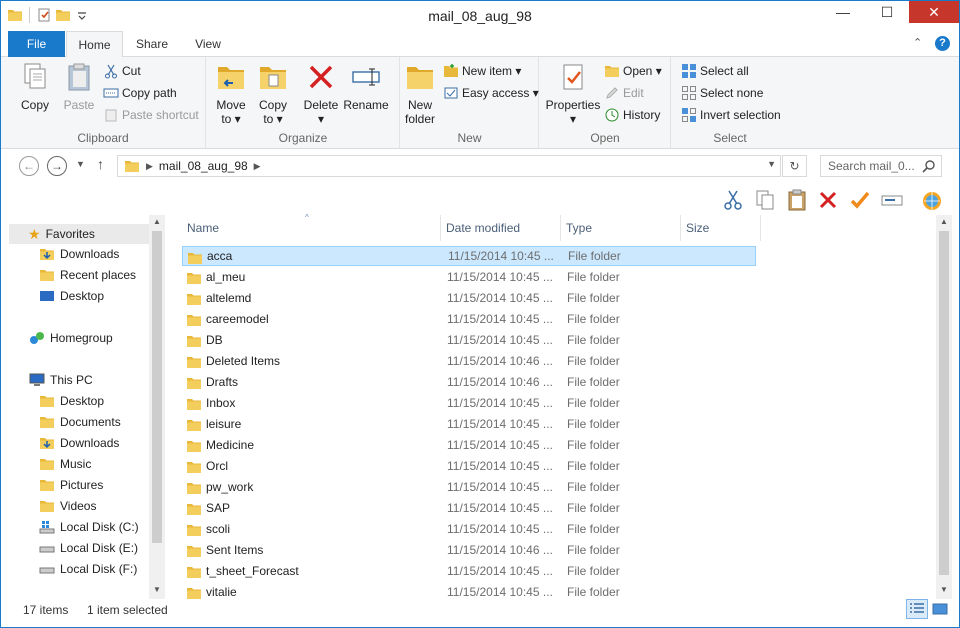  Describe the element at coordinates (797, 200) in the screenshot. I see `paste-icon` at that location.